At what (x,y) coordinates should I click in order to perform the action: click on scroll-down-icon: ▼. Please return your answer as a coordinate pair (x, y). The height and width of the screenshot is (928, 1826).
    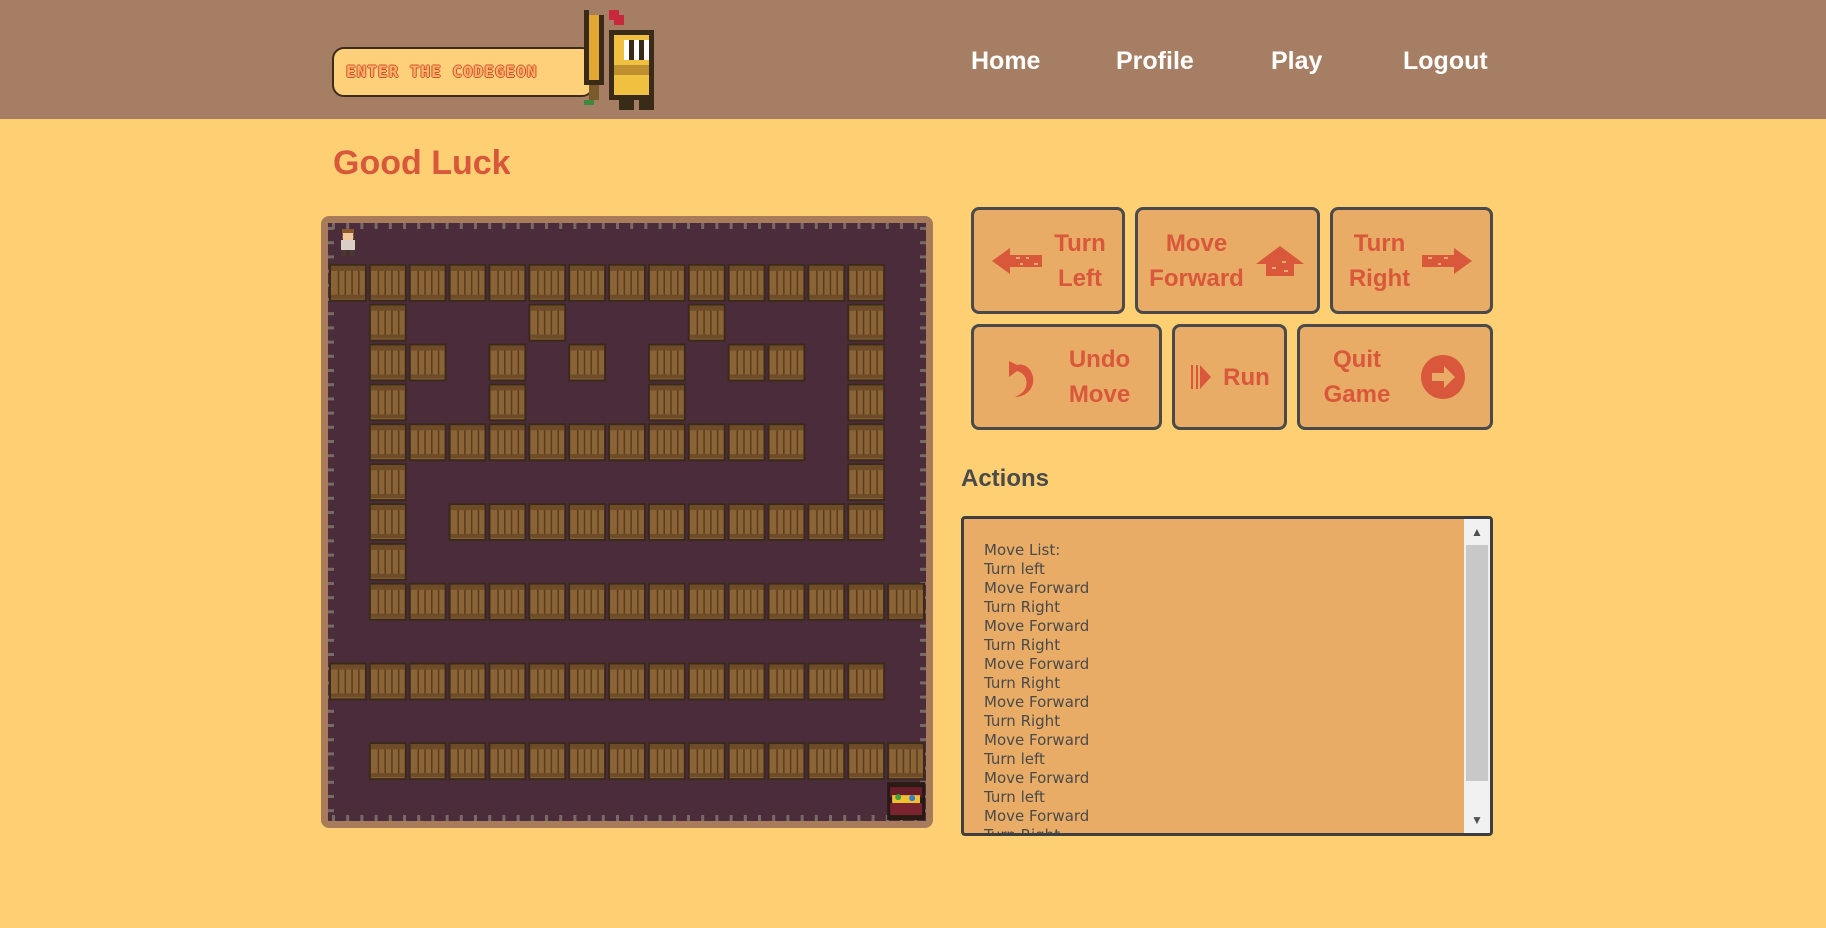
    Looking at the image, I should click on (1477, 820).